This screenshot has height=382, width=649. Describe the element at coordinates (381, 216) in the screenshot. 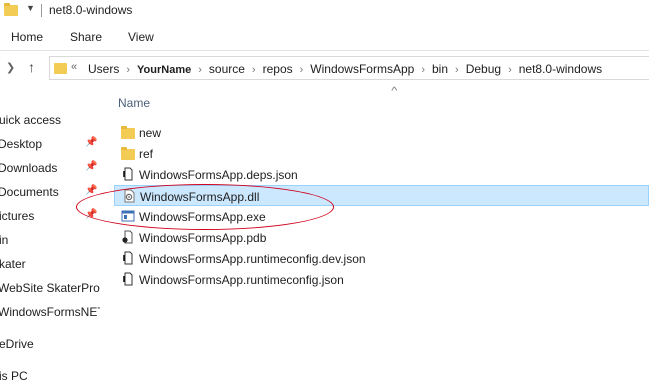

I see `list-item: WindowsFormsApp.exe` at that location.